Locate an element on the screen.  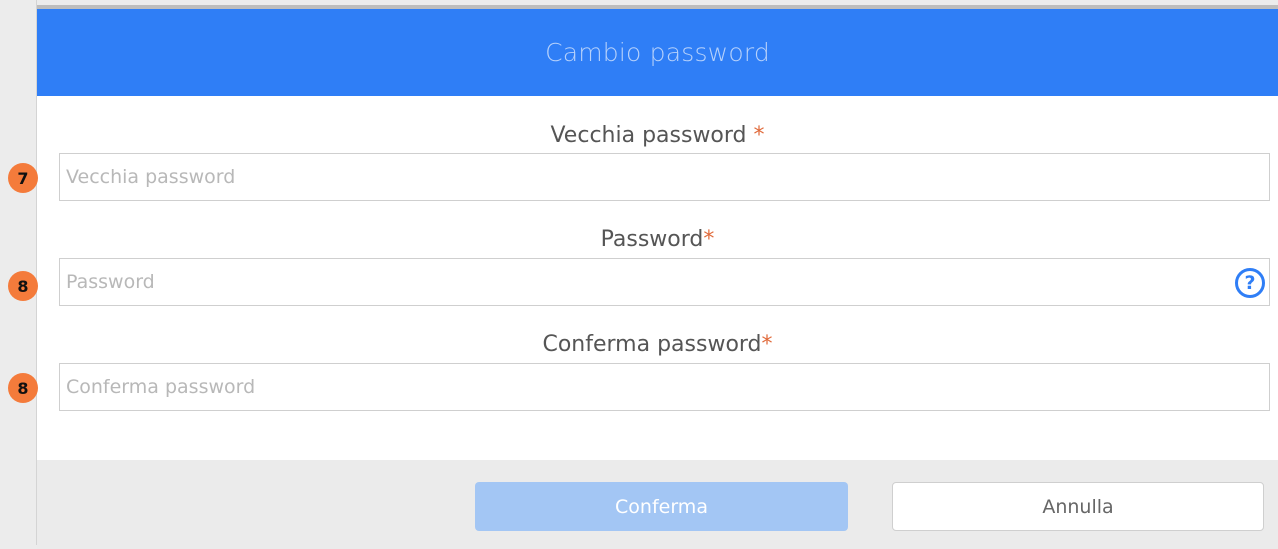
cancel-button: Annulla is located at coordinates (1078, 506).